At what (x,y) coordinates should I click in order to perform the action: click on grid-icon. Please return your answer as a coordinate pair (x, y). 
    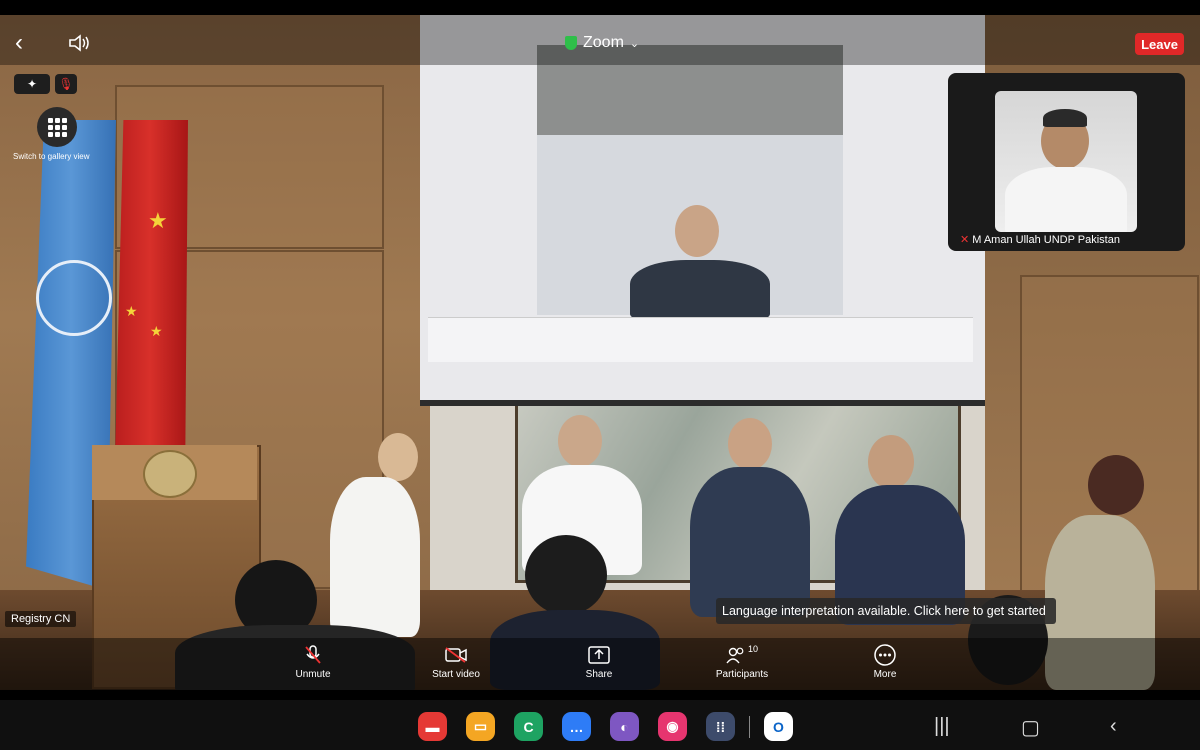
    Looking at the image, I should click on (57, 127).